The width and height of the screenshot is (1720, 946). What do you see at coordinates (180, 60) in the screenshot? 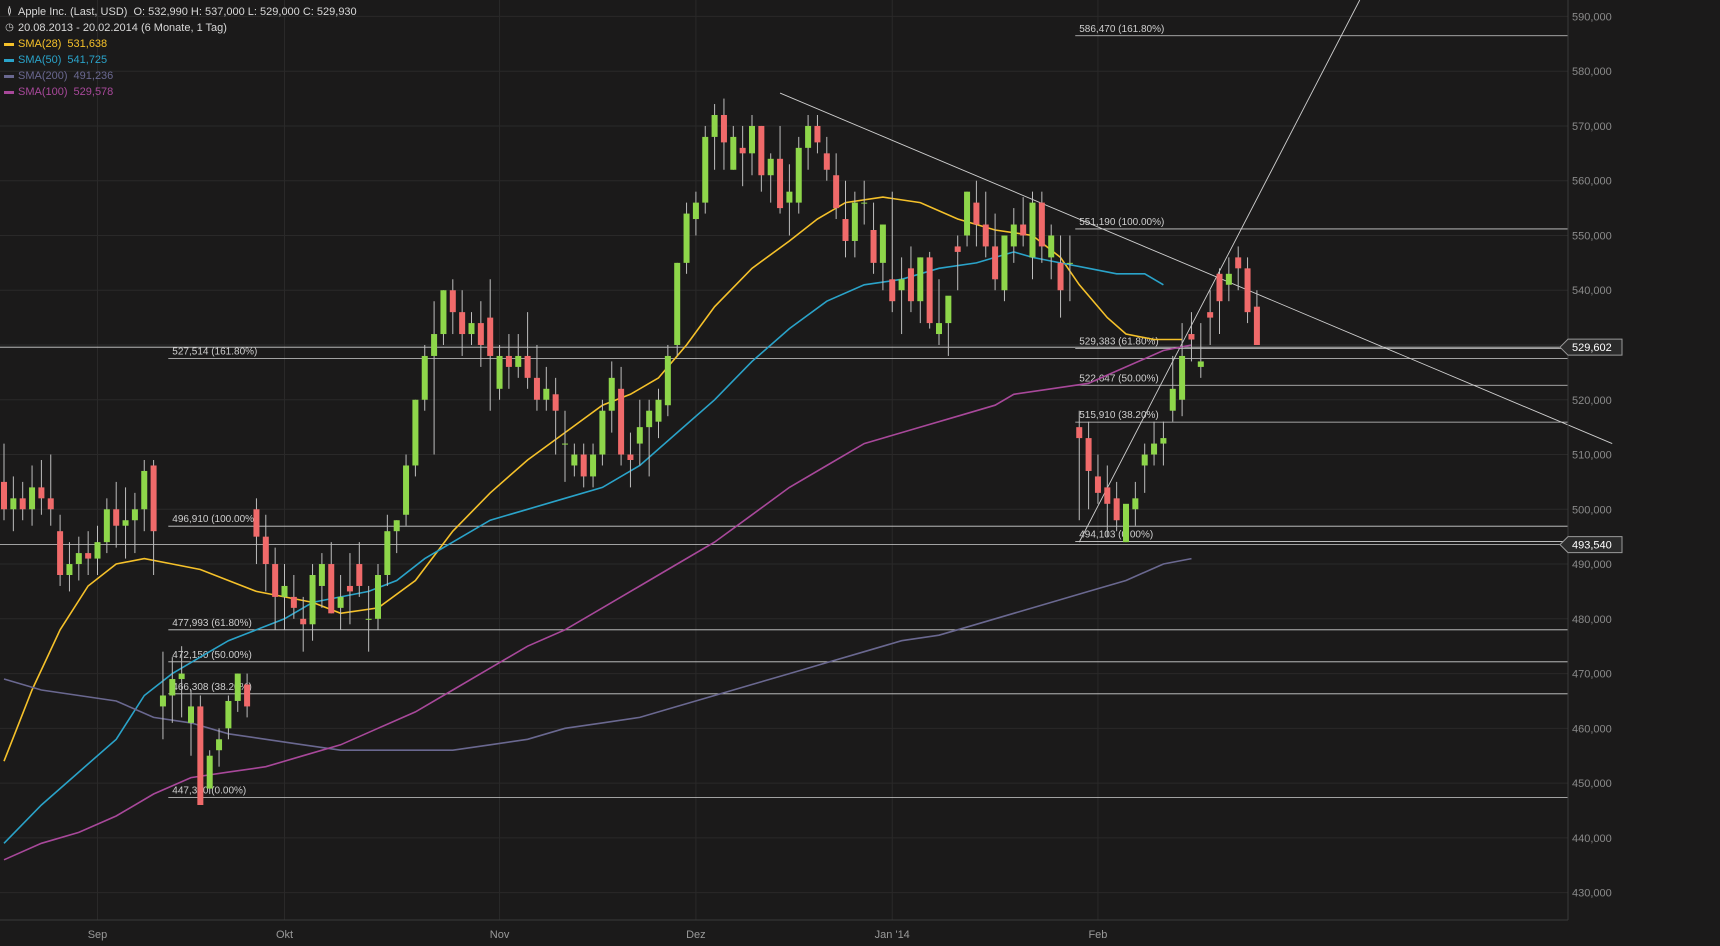
I see `legend-sma50: SMA(50) 541,725` at bounding box center [180, 60].